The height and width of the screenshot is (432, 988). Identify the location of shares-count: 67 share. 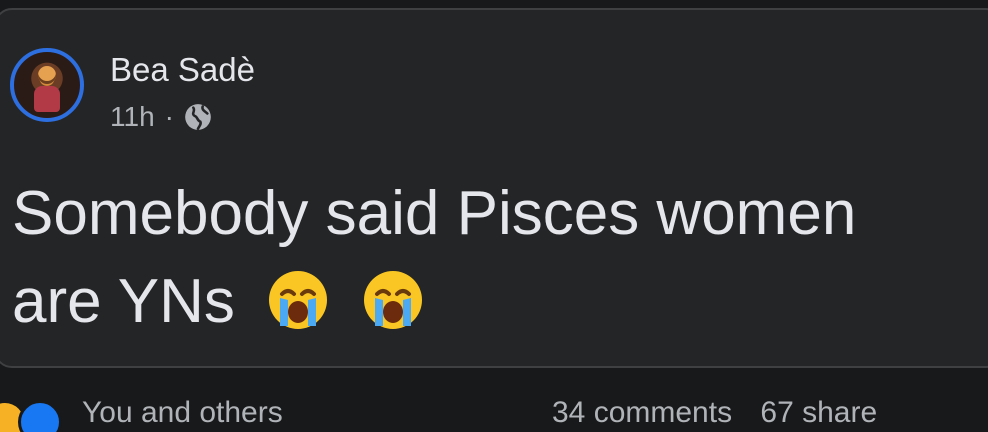
(818, 412).